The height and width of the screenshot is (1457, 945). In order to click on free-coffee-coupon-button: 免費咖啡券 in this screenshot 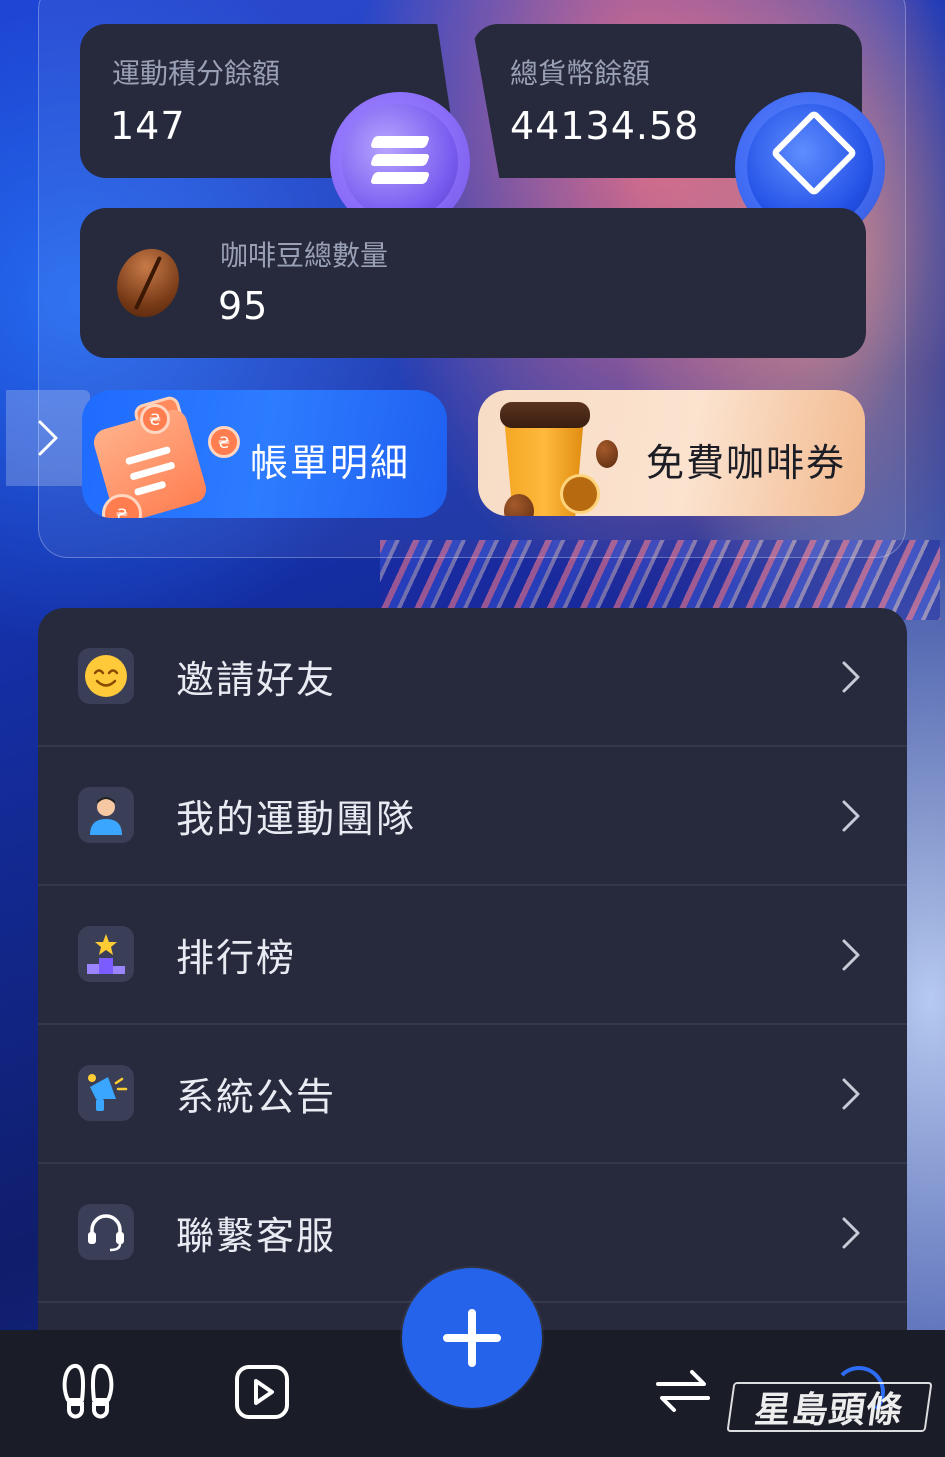, I will do `click(671, 453)`.